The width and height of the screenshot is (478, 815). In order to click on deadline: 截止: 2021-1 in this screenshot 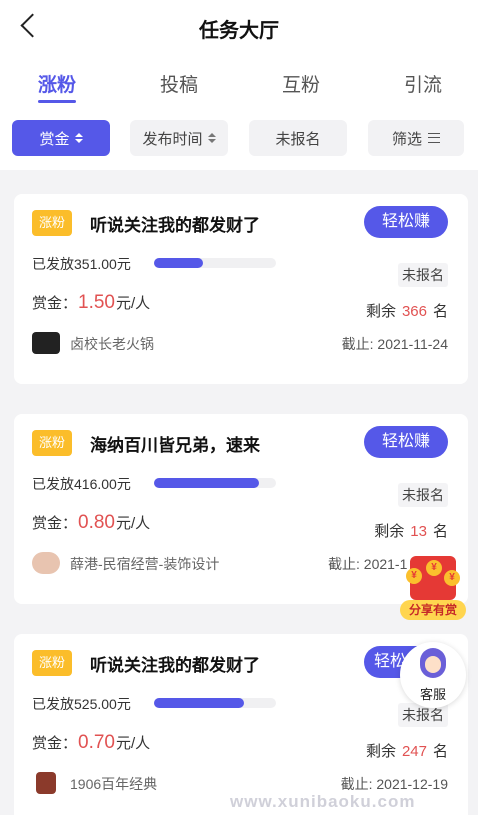, I will do `click(368, 564)`.